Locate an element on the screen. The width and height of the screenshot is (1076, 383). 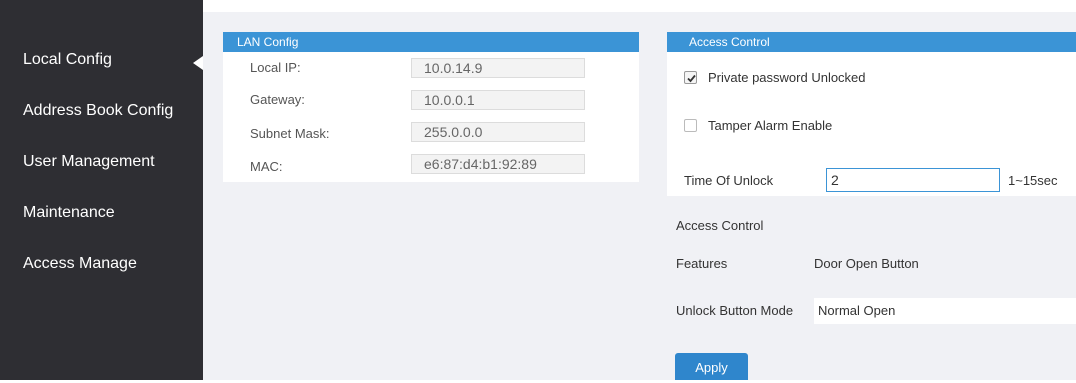
lan-config-header: LAN Config is located at coordinates (431, 42).